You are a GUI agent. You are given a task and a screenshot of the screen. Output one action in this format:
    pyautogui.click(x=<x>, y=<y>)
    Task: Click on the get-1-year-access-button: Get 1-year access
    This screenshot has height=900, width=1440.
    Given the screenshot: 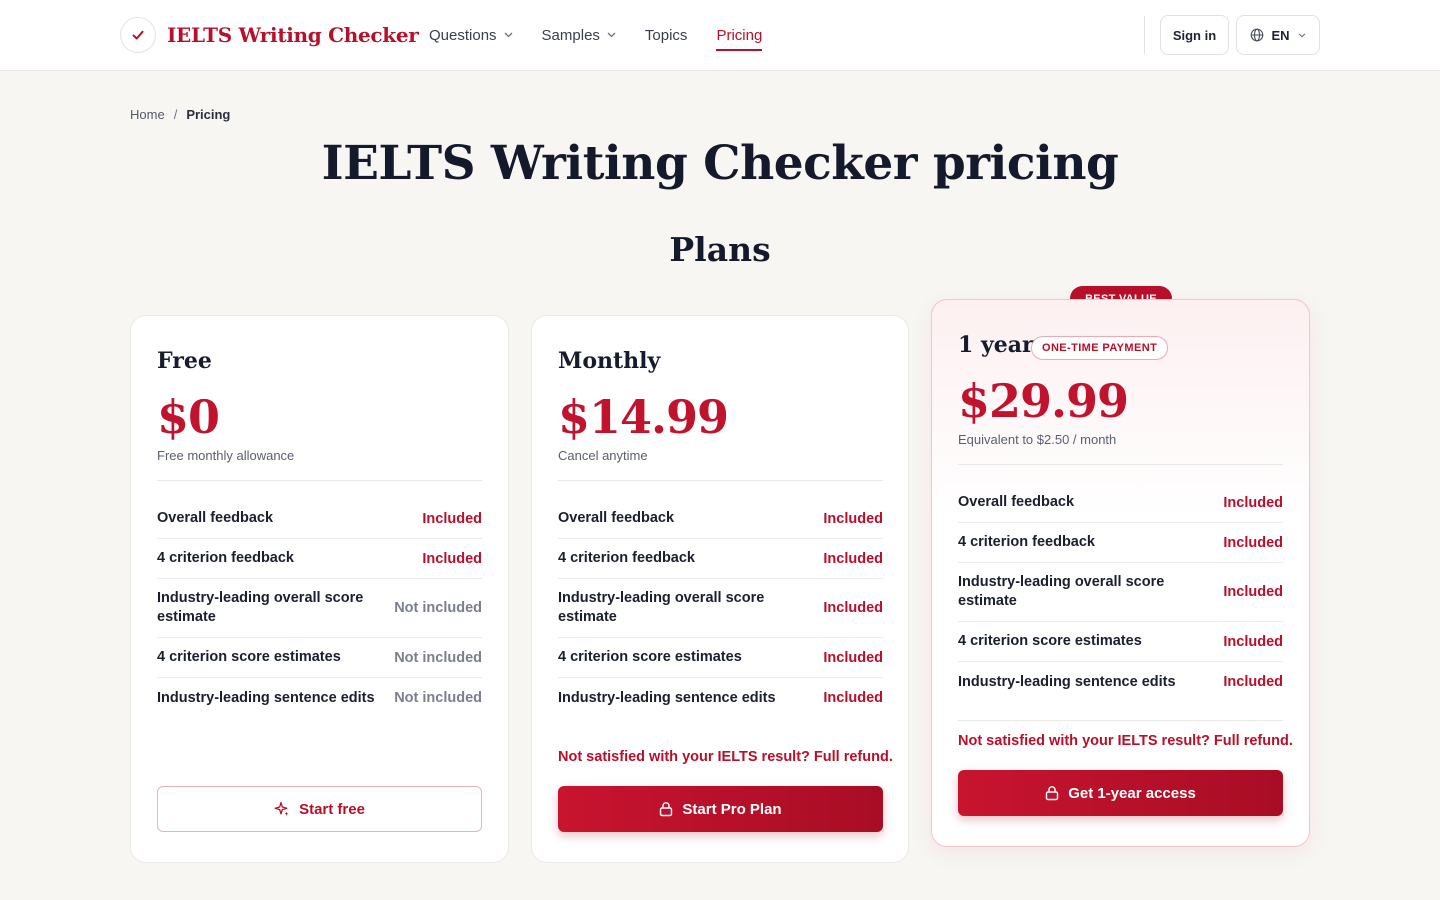 What is the action you would take?
    pyautogui.click(x=1120, y=793)
    